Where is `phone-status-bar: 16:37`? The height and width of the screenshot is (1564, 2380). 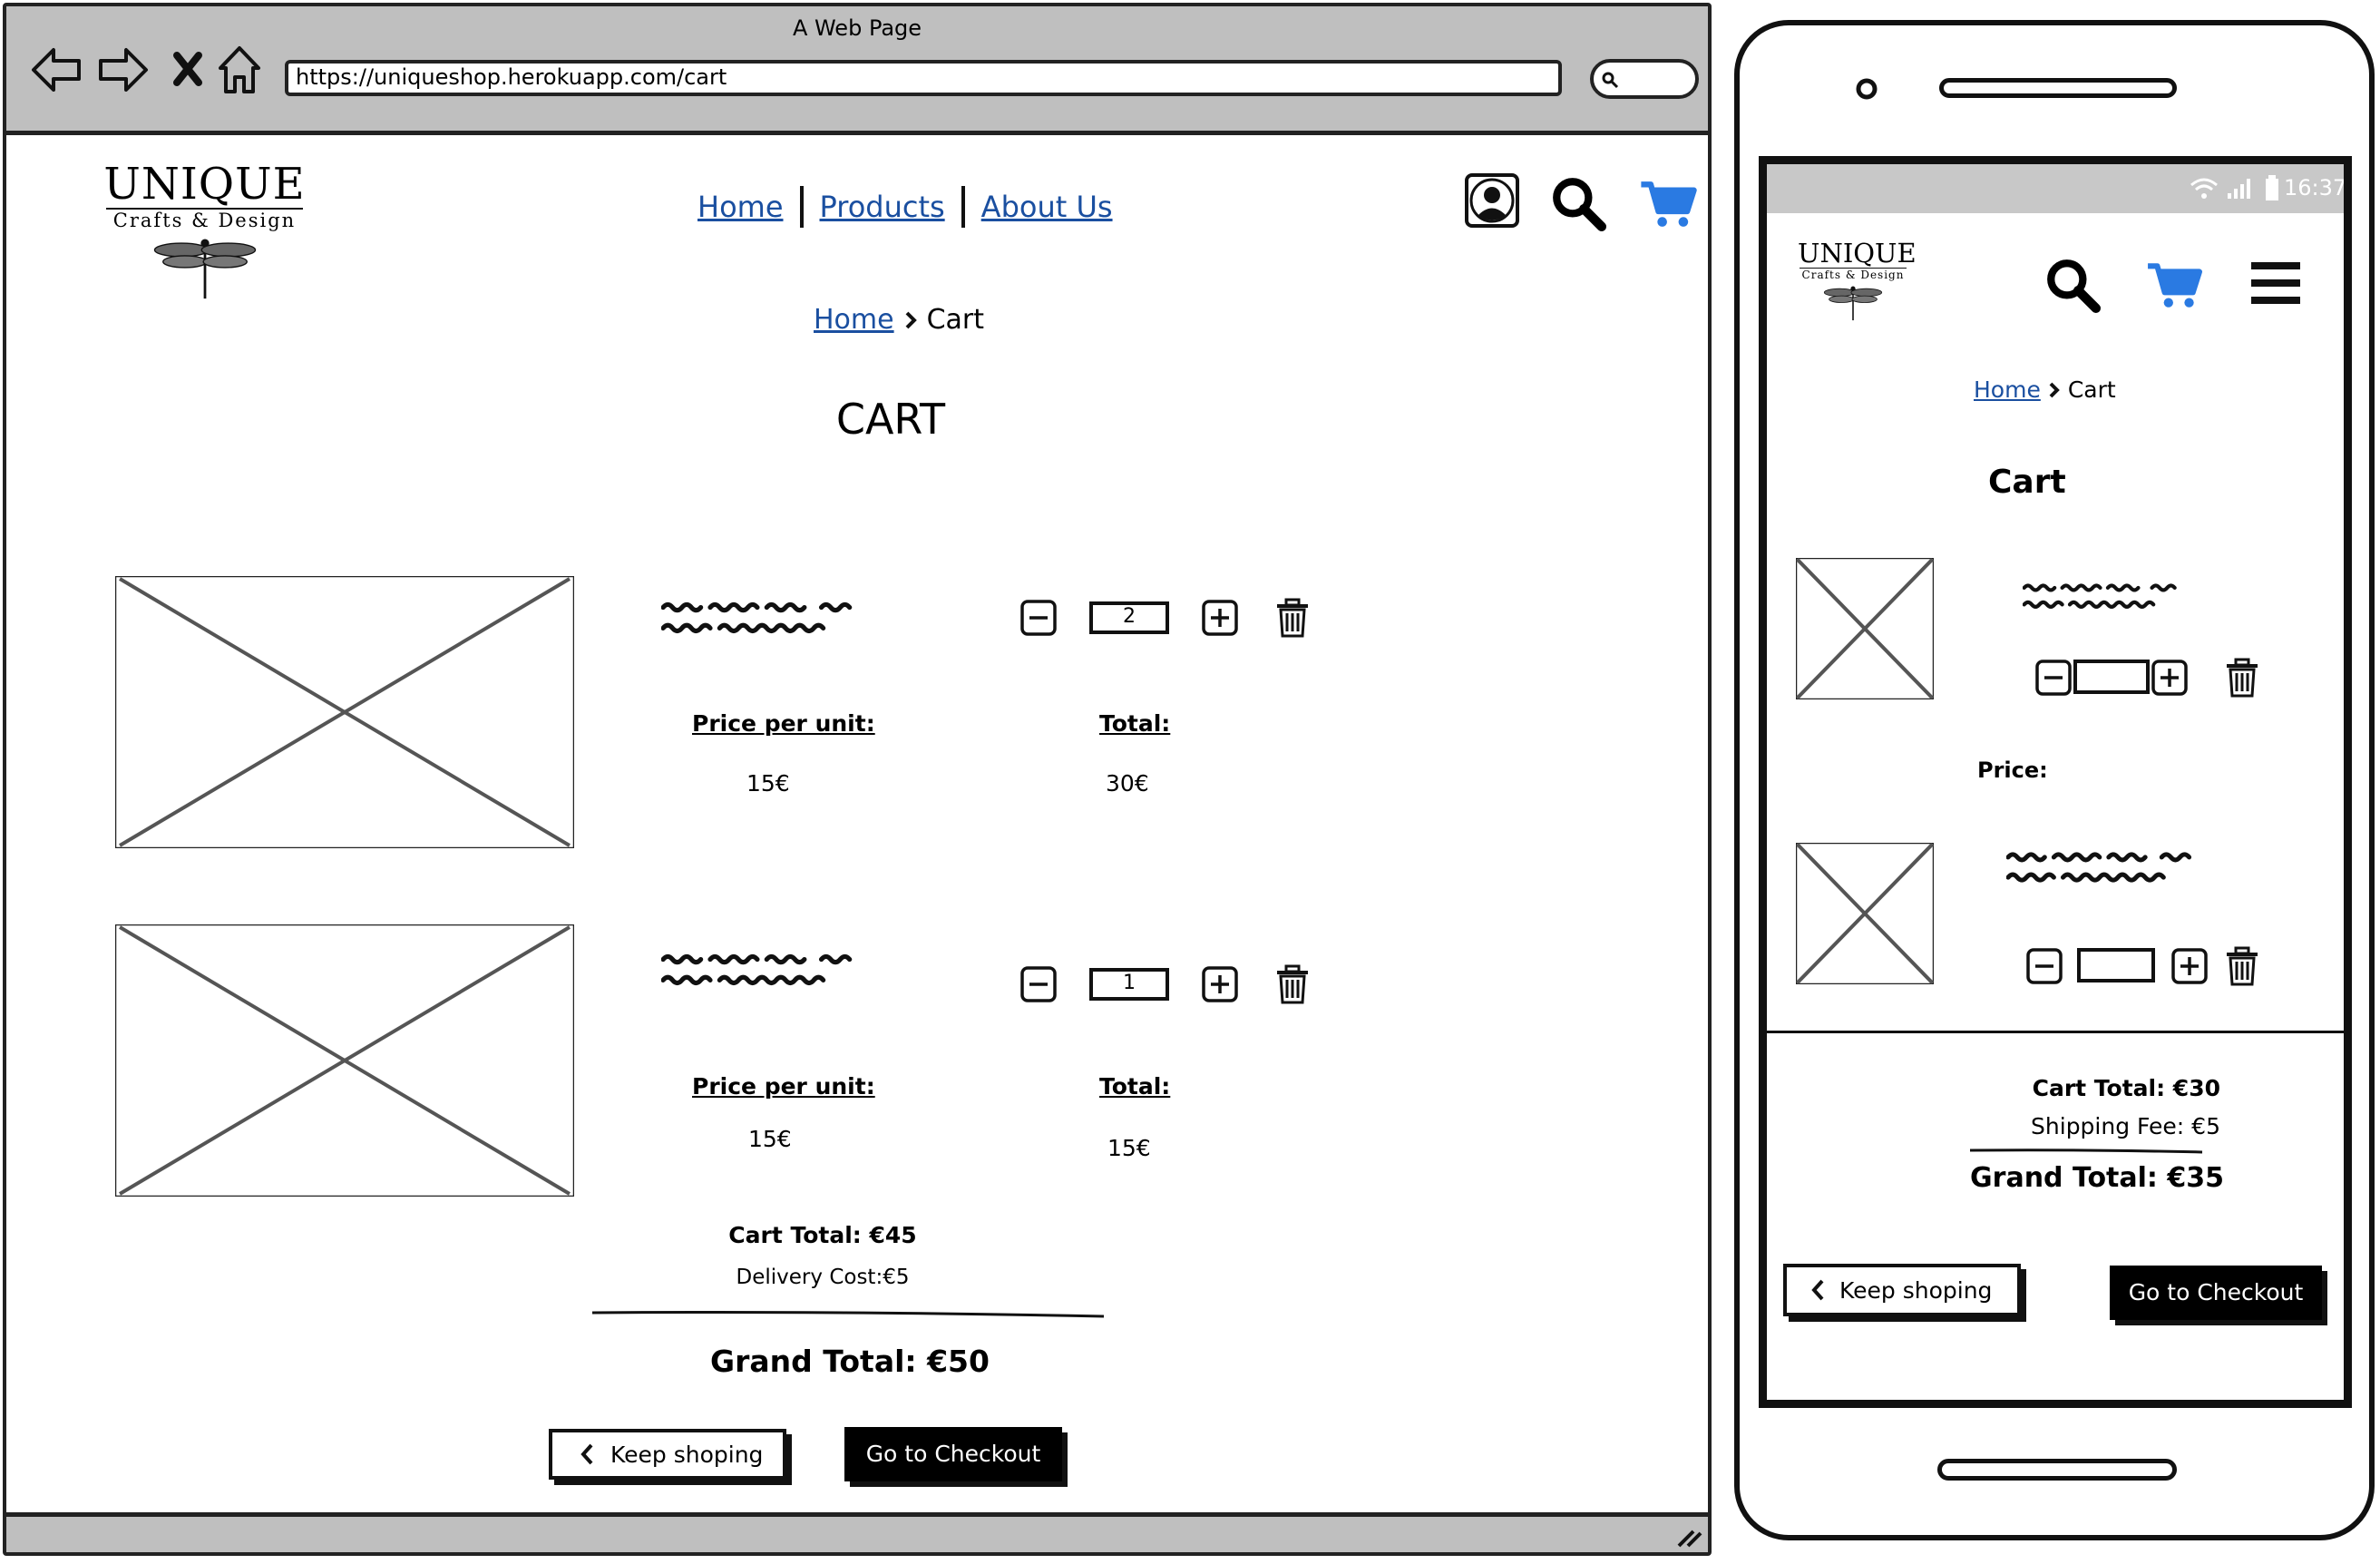 phone-status-bar: 16:37 is located at coordinates (2055, 188).